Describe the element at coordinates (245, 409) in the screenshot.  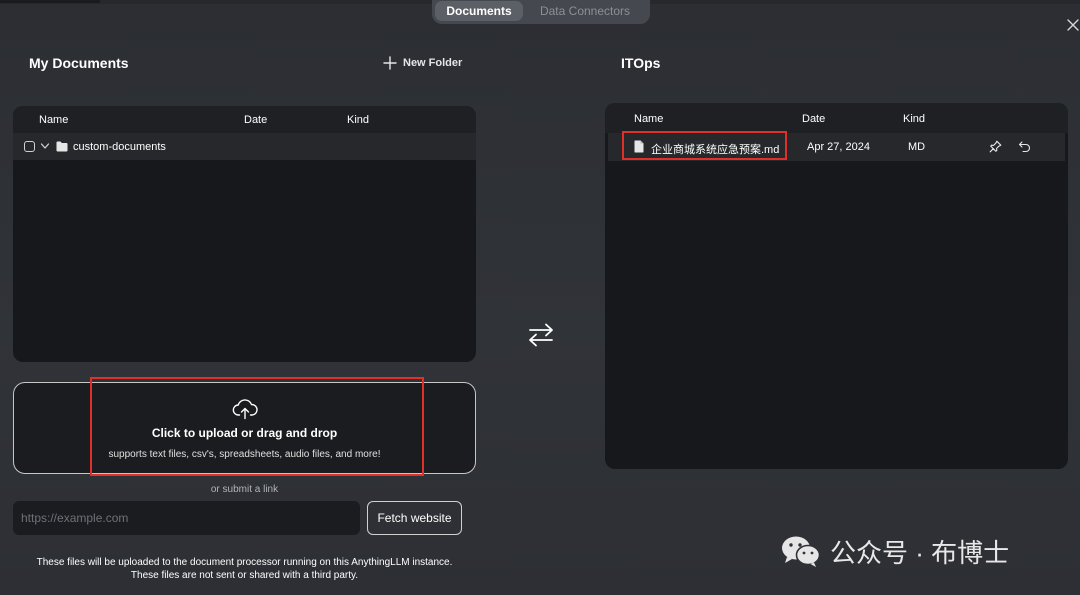
I see `cloud-upload-icon` at that location.